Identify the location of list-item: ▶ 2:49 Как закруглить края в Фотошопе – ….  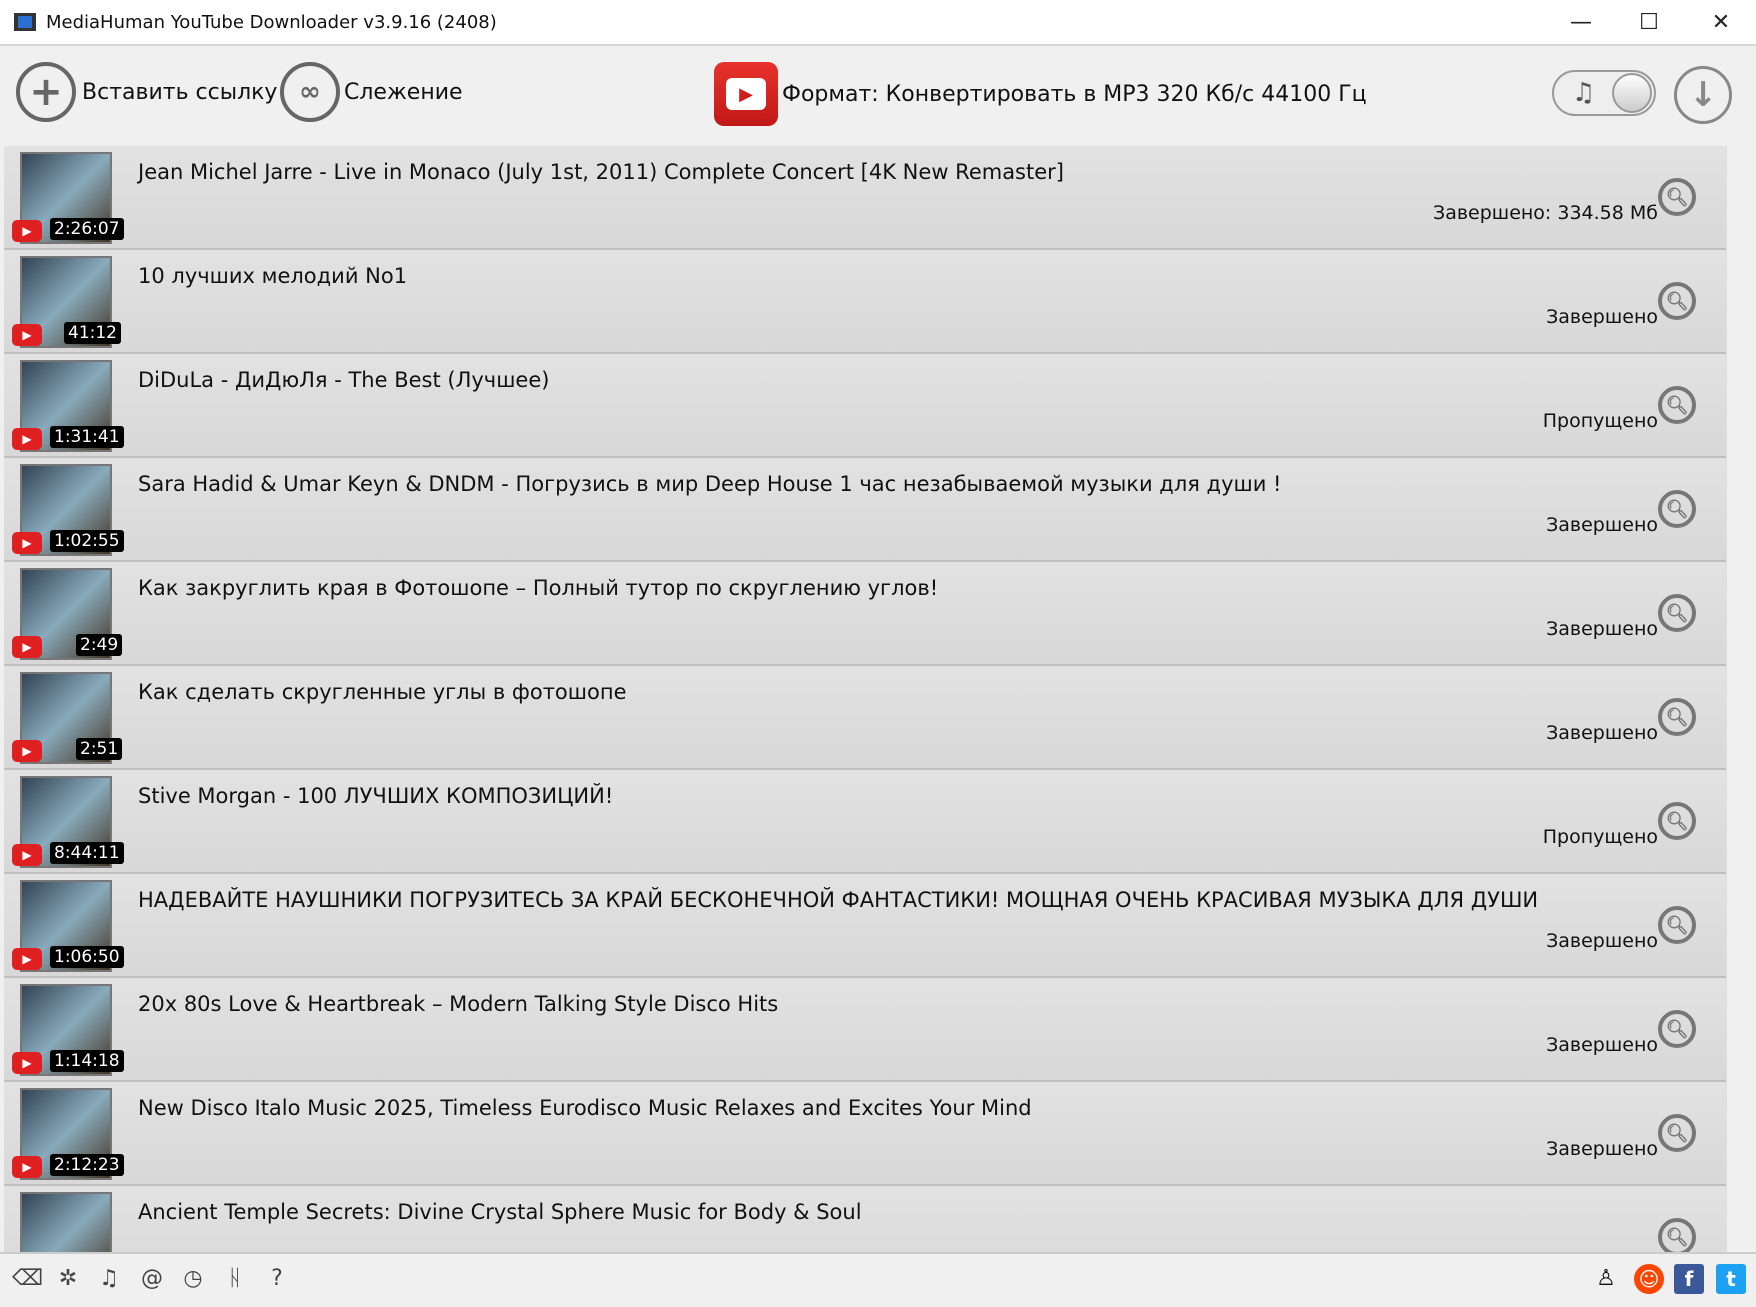
(865, 614).